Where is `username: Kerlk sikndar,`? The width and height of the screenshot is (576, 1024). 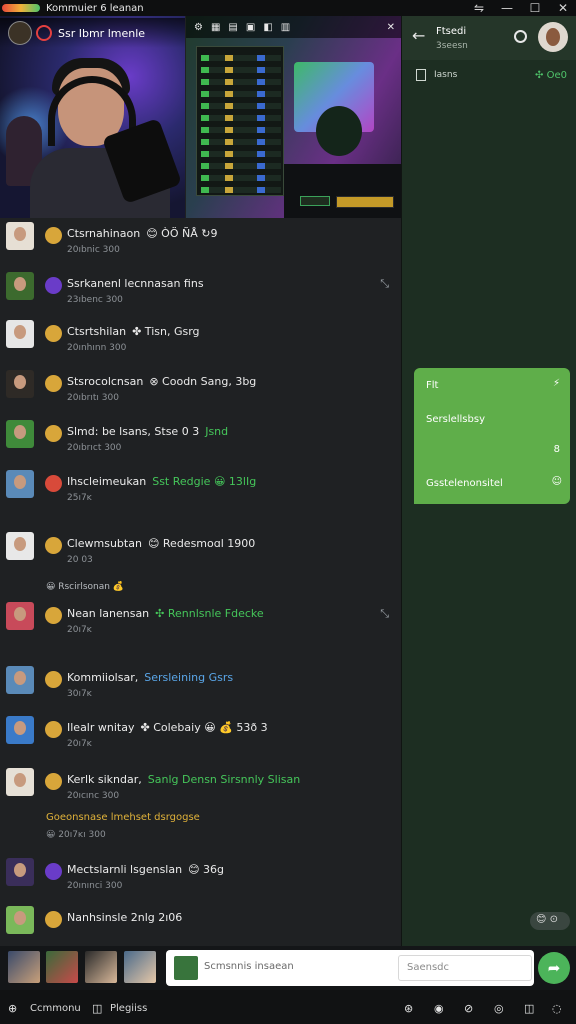 username: Kerlk sikndar, is located at coordinates (104, 779).